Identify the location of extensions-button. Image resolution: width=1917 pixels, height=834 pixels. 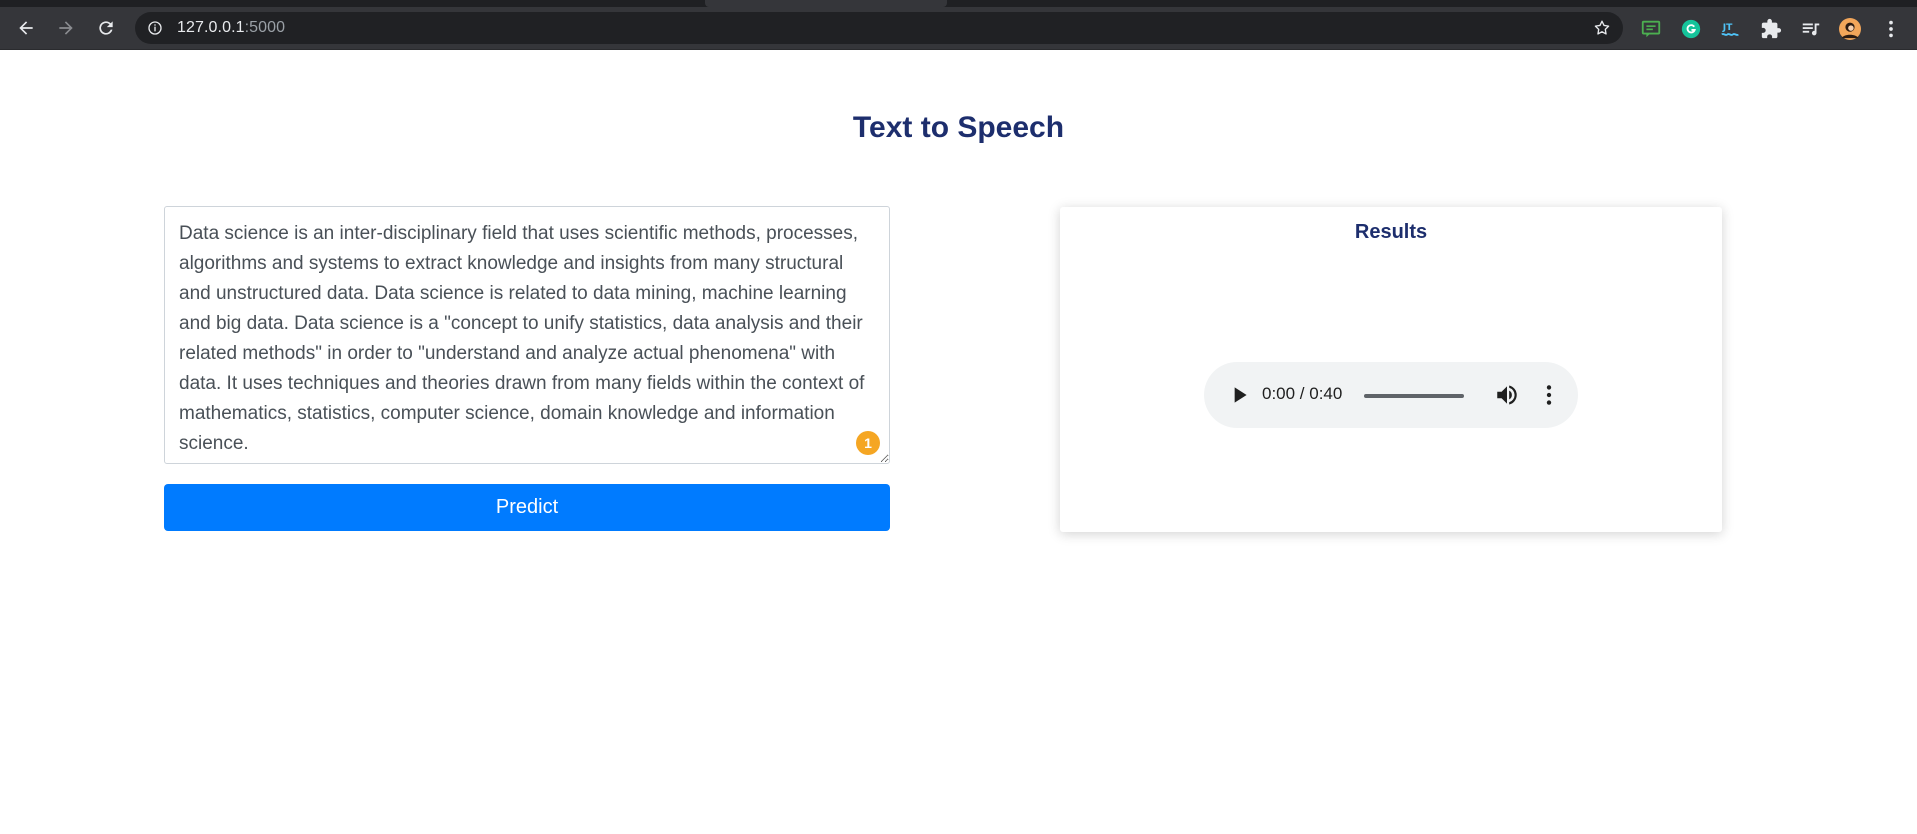
(1771, 29).